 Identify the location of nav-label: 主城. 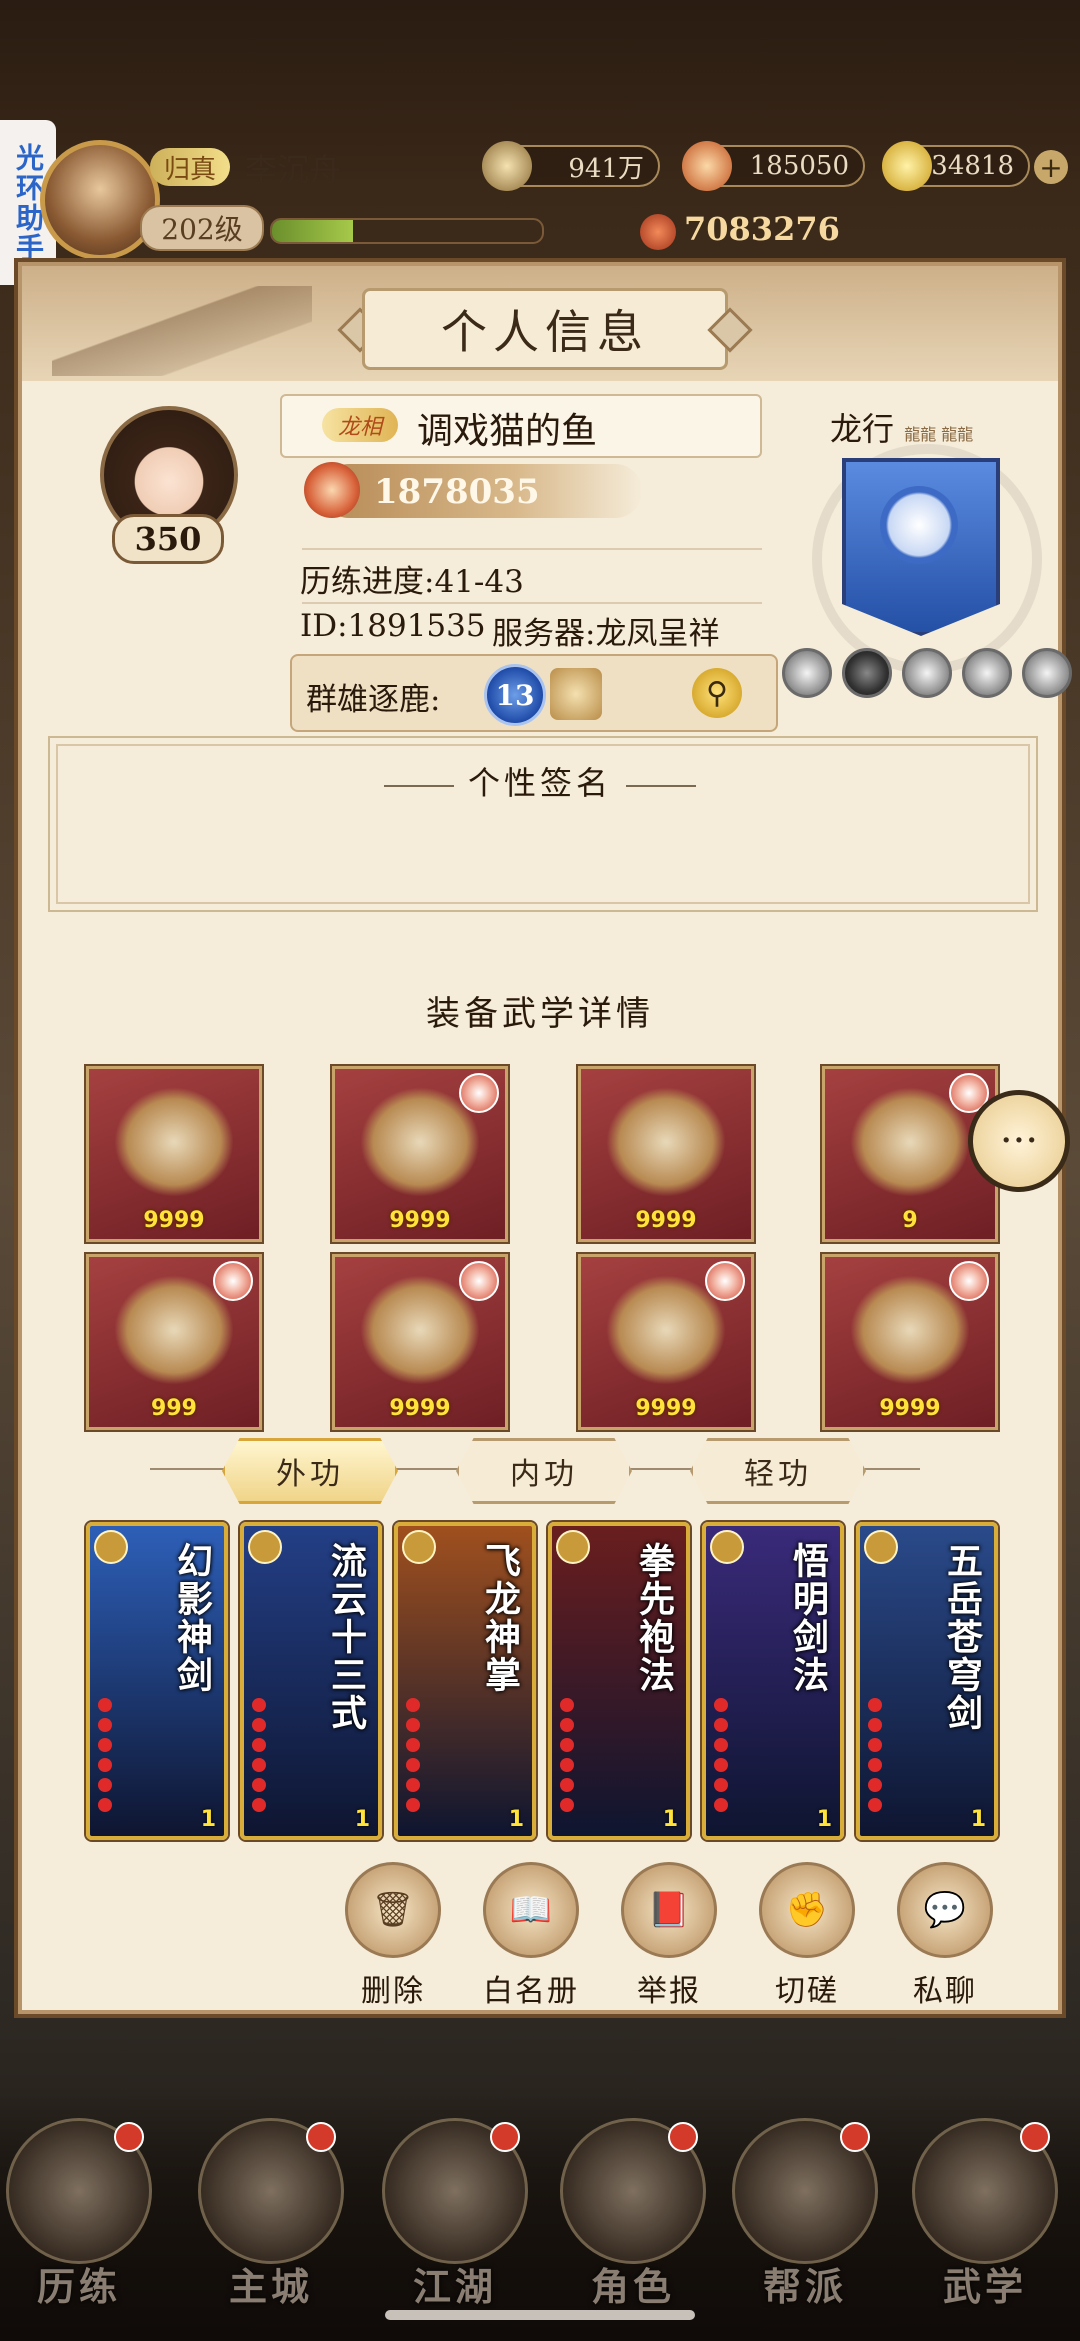
(270, 2286).